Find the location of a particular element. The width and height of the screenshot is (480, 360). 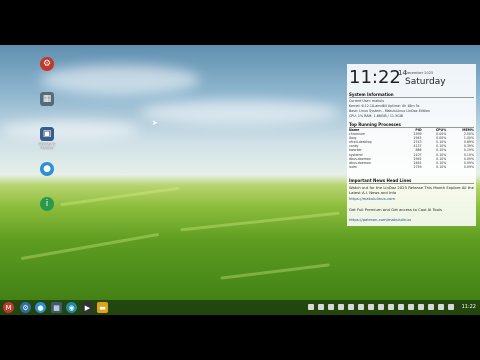

desktop-icon-theme: ▦ is located at coordinates (47, 99).